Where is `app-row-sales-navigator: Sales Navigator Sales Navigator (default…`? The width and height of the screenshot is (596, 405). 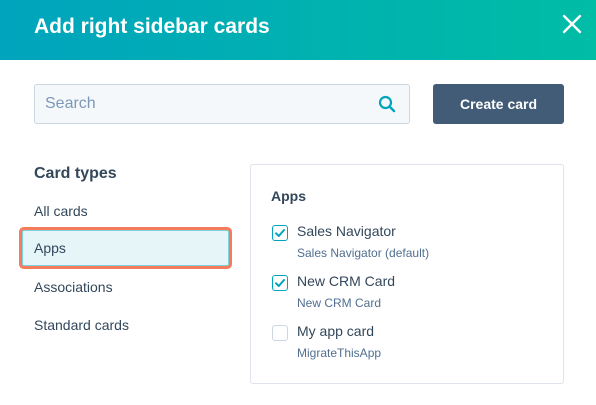
app-row-sales-navigator: Sales Navigator Sales Navigator (default… is located at coordinates (412, 244).